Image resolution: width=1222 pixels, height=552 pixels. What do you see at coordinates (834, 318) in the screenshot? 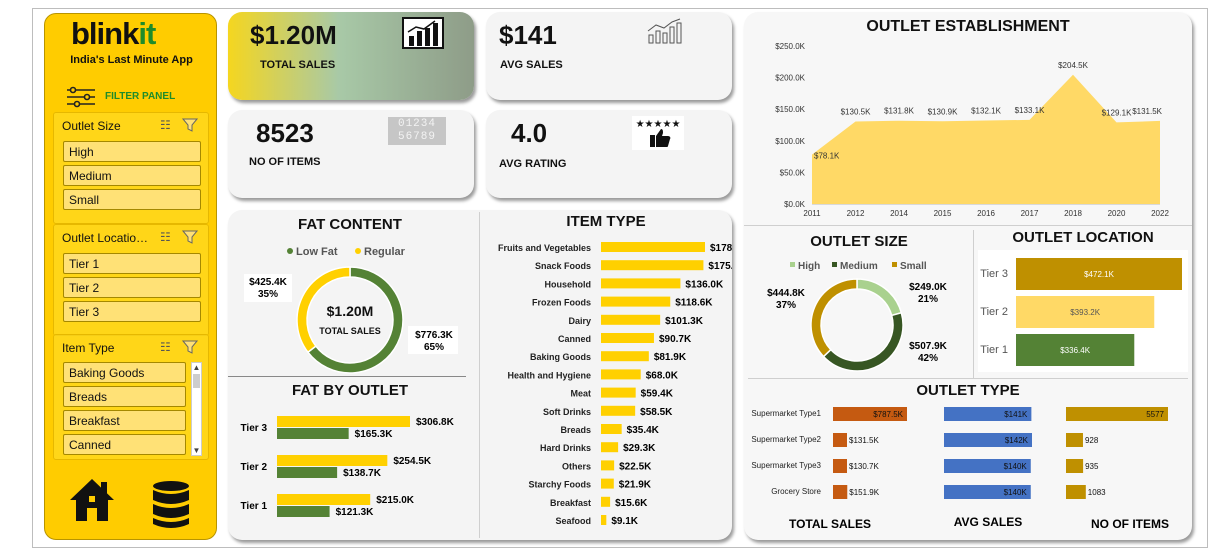
I see `donut-slice` at bounding box center [834, 318].